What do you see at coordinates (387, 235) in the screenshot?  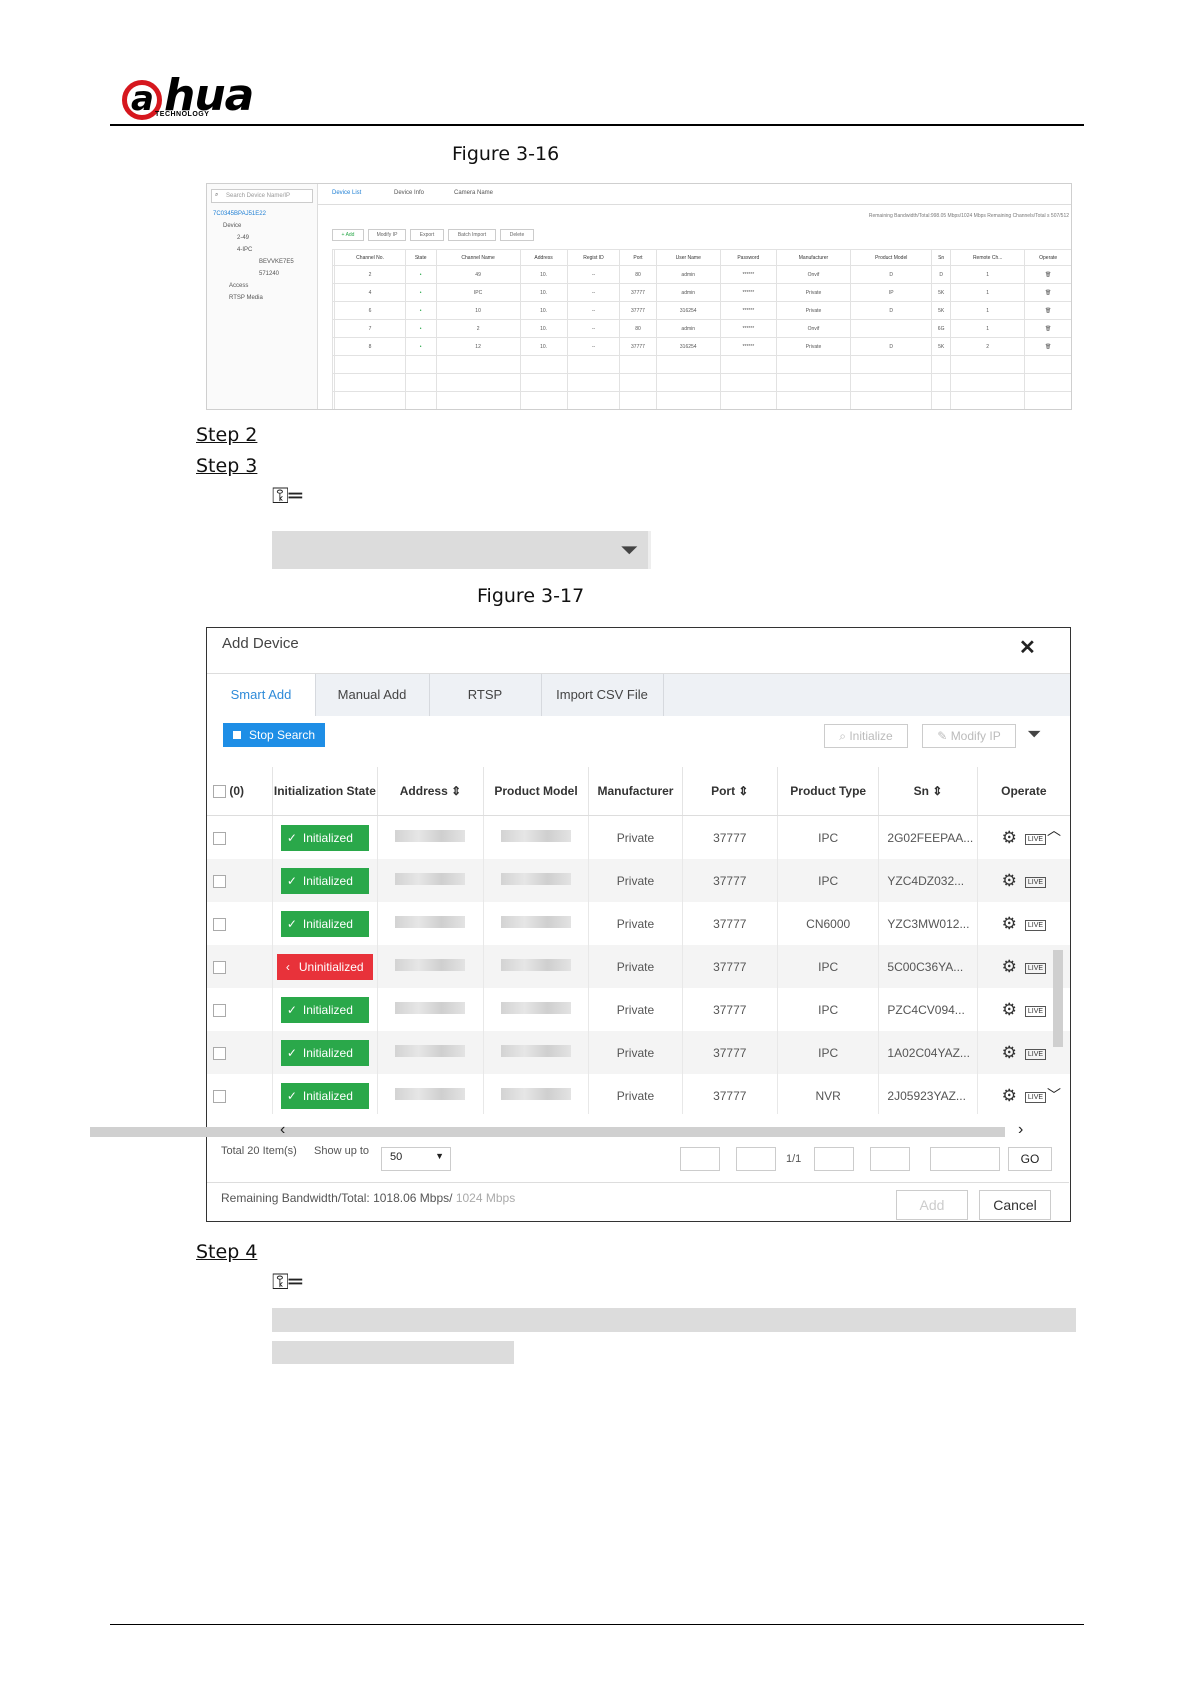 I see `modify-ip-button: Modify IP` at bounding box center [387, 235].